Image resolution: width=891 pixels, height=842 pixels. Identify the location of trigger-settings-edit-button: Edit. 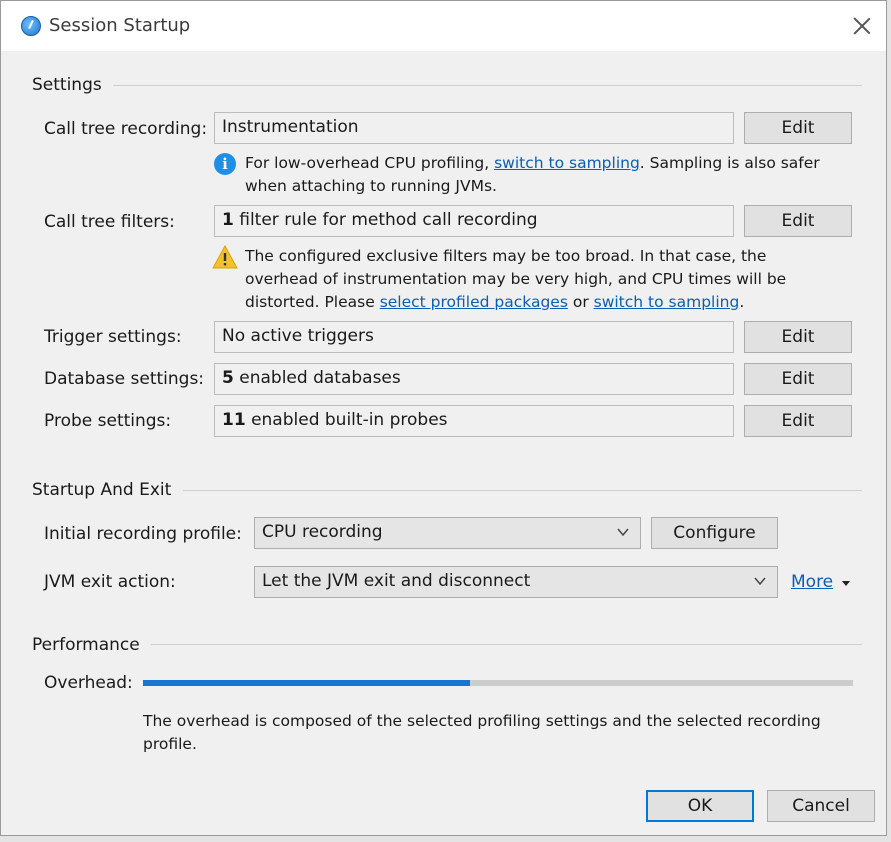
(798, 337).